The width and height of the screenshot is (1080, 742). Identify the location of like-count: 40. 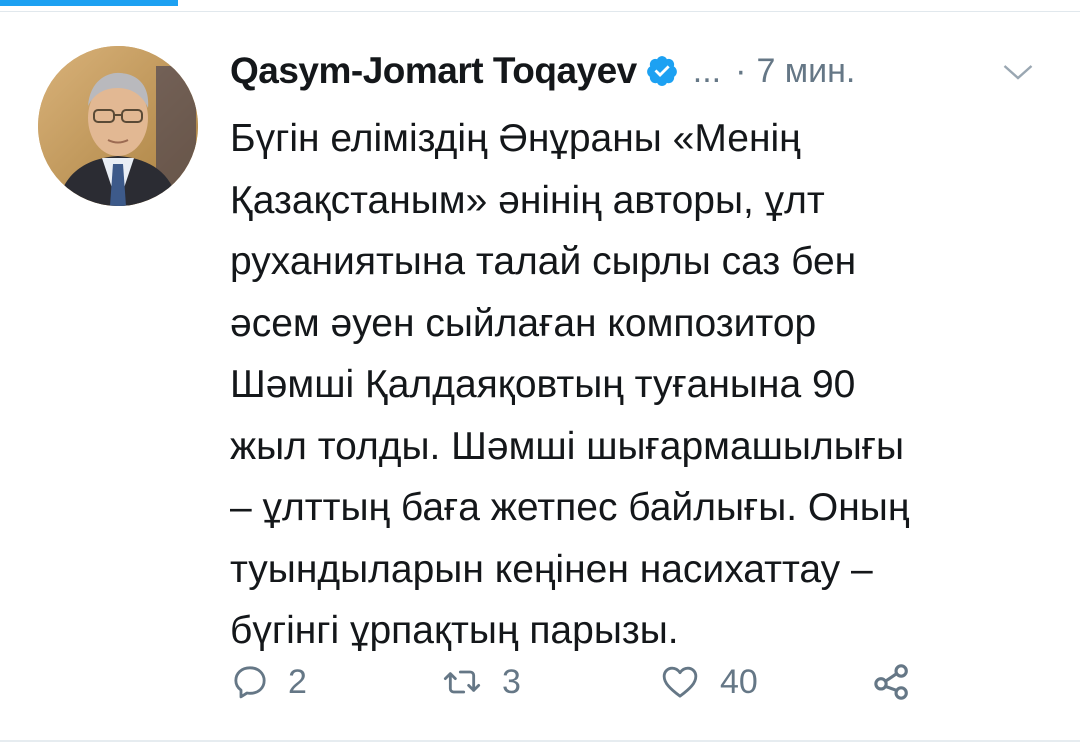
(739, 681).